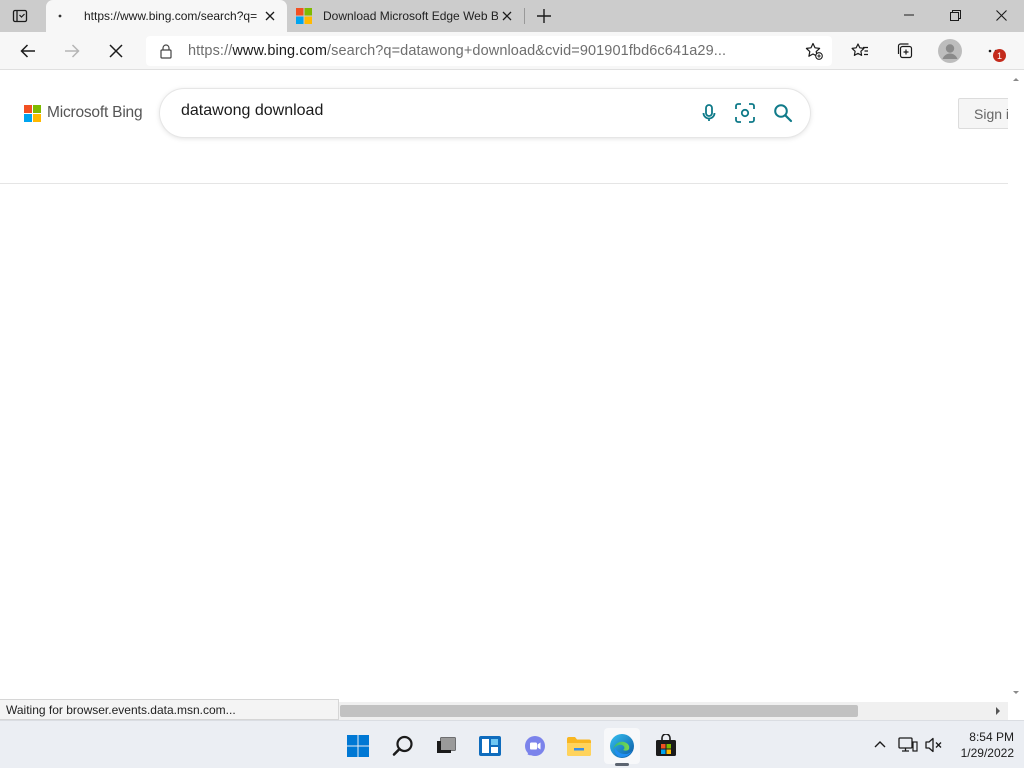 This screenshot has height=768, width=1024. What do you see at coordinates (410, 16) in the screenshot?
I see `tab-title: Download Microsoft Edge Web B` at bounding box center [410, 16].